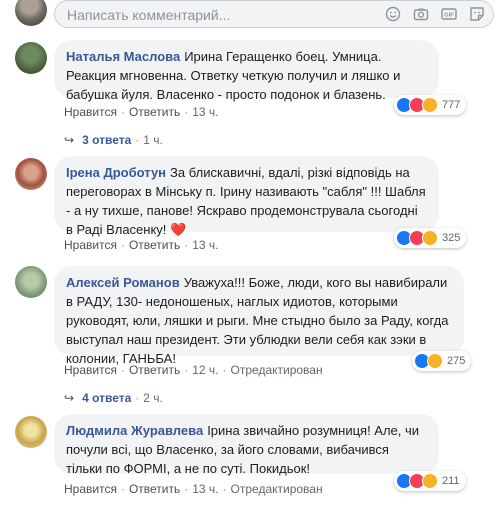  I want to click on comment-composer: Написать комментарий... GIF, so click(251, 15).